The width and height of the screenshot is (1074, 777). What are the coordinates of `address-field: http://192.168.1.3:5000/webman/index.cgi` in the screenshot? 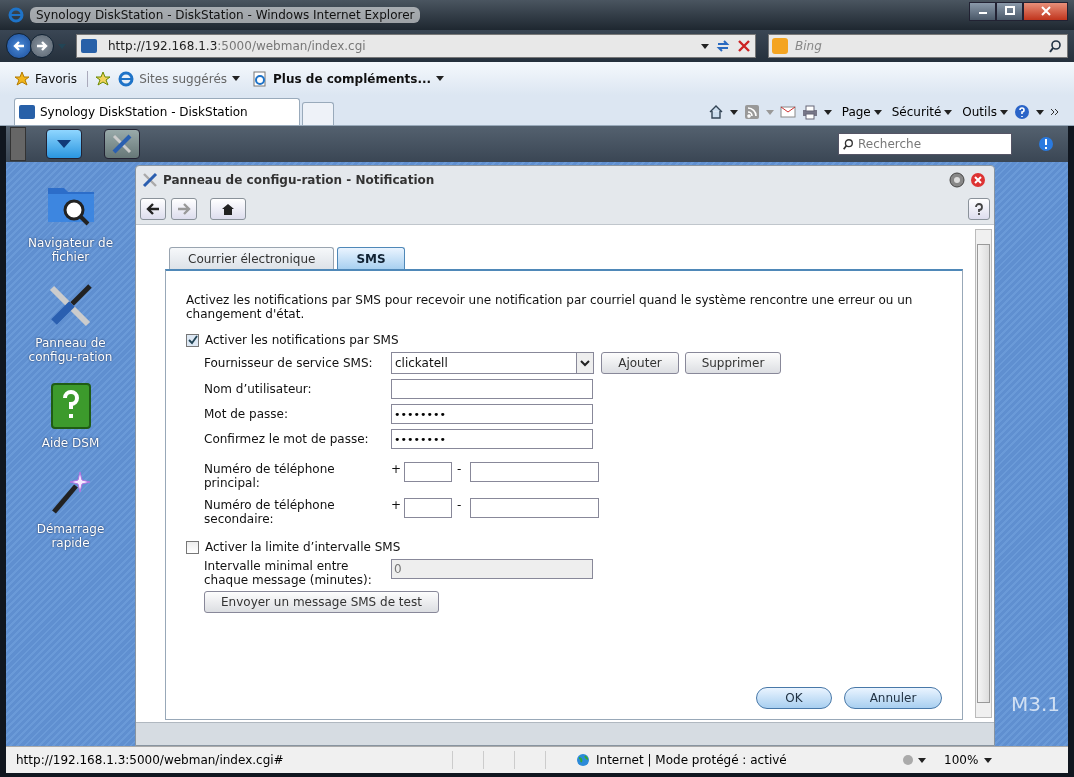 It's located at (416, 46).